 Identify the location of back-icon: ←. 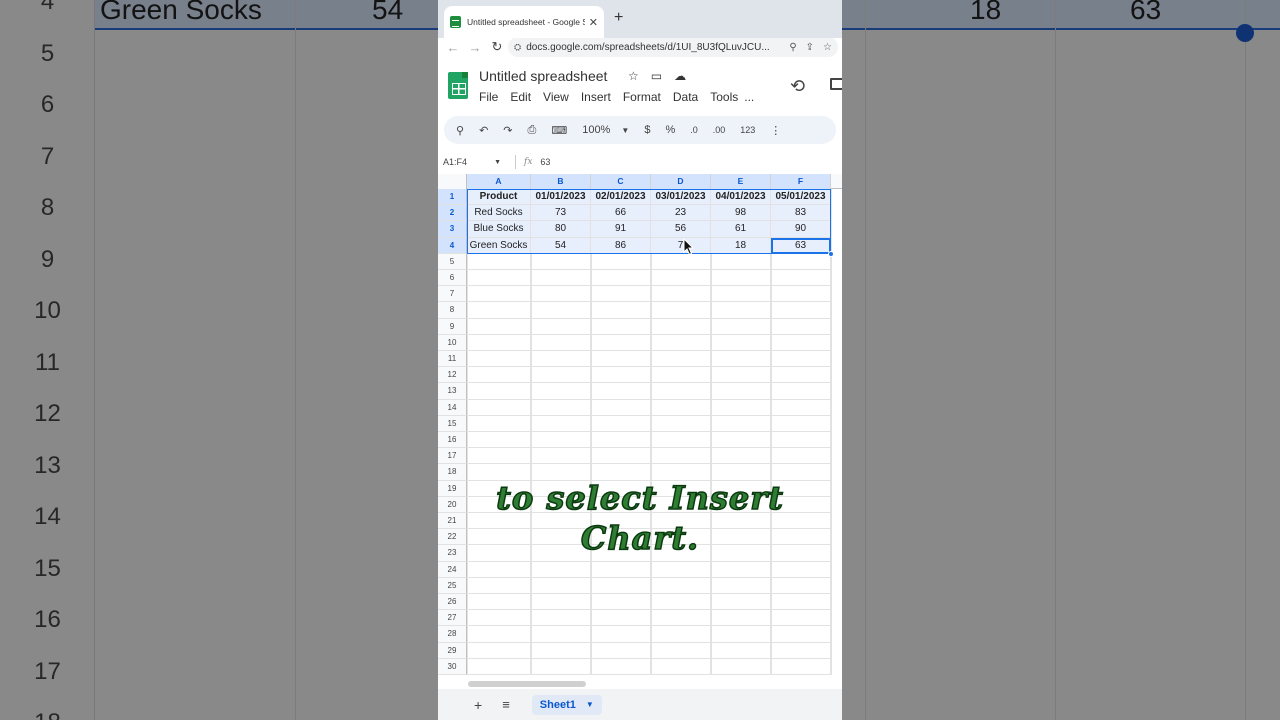
(453, 47).